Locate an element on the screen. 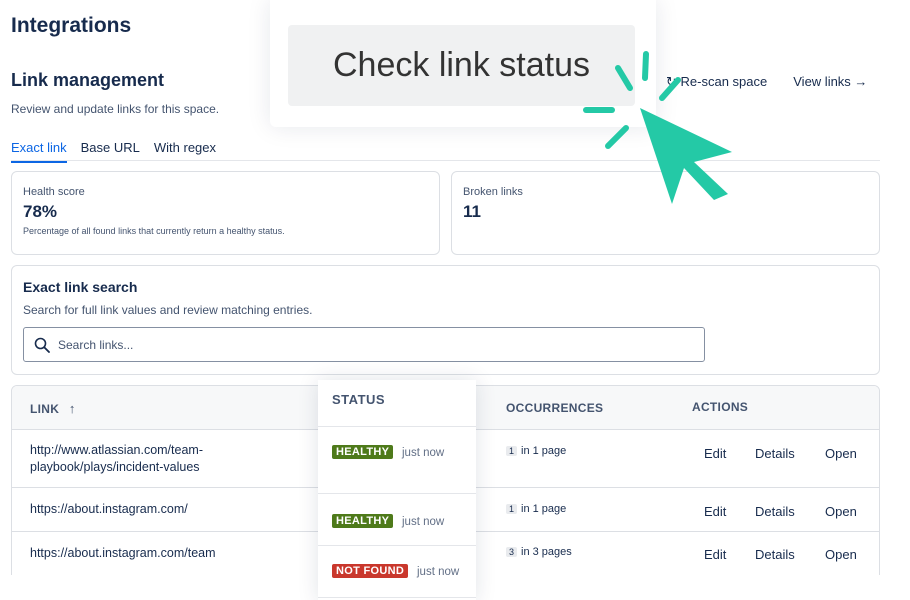  column-header-link: LINK ↑ is located at coordinates (53, 408).